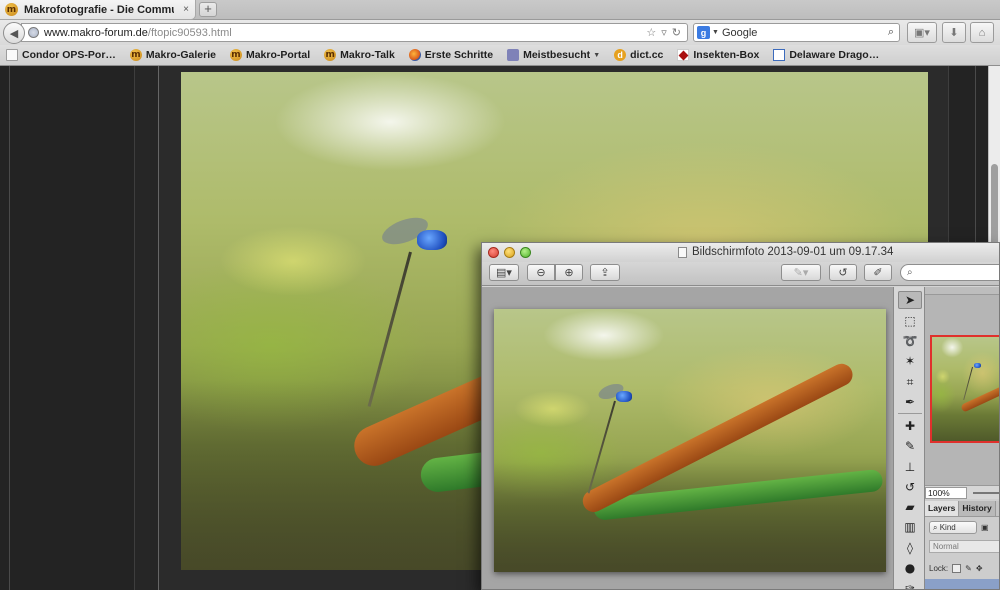  Describe the element at coordinates (500, 10) in the screenshot. I see `tab-bar: m Makrofotografie - Die Commun… × +` at that location.